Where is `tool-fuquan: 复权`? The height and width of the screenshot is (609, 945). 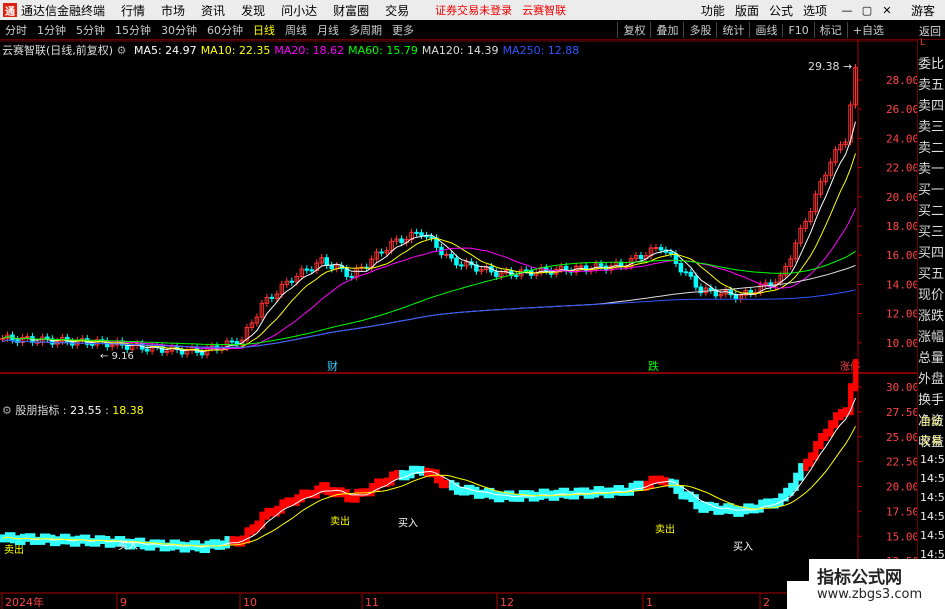
tool-fuquan: 复权 is located at coordinates (633, 30).